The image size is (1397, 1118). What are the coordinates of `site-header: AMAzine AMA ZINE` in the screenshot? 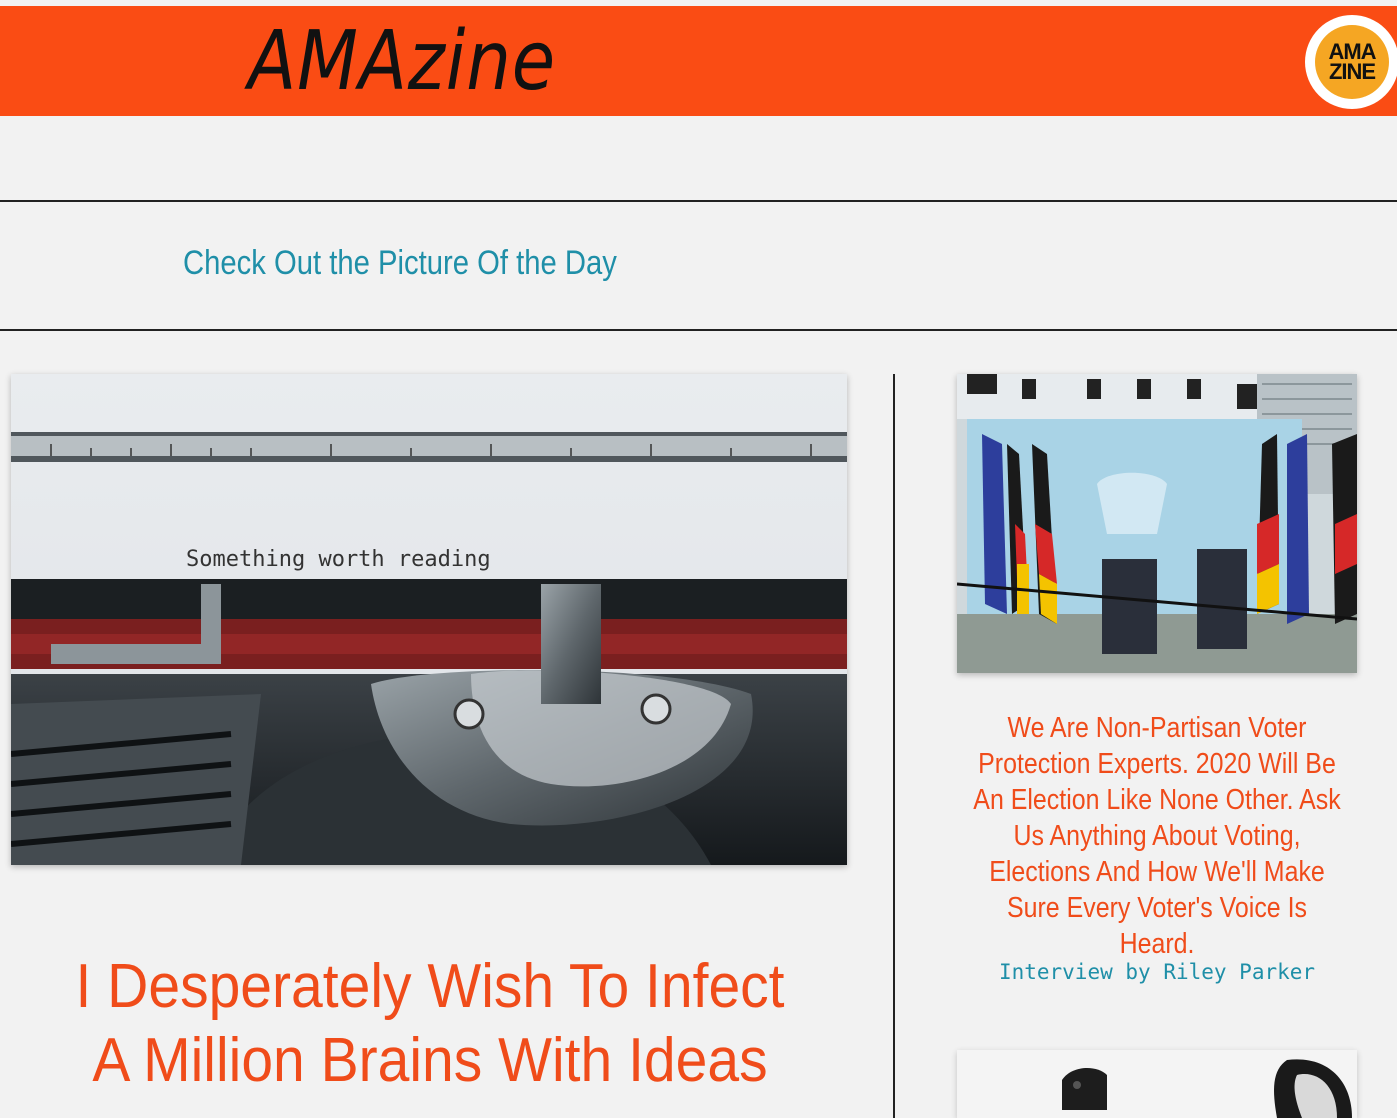 It's located at (698, 61).